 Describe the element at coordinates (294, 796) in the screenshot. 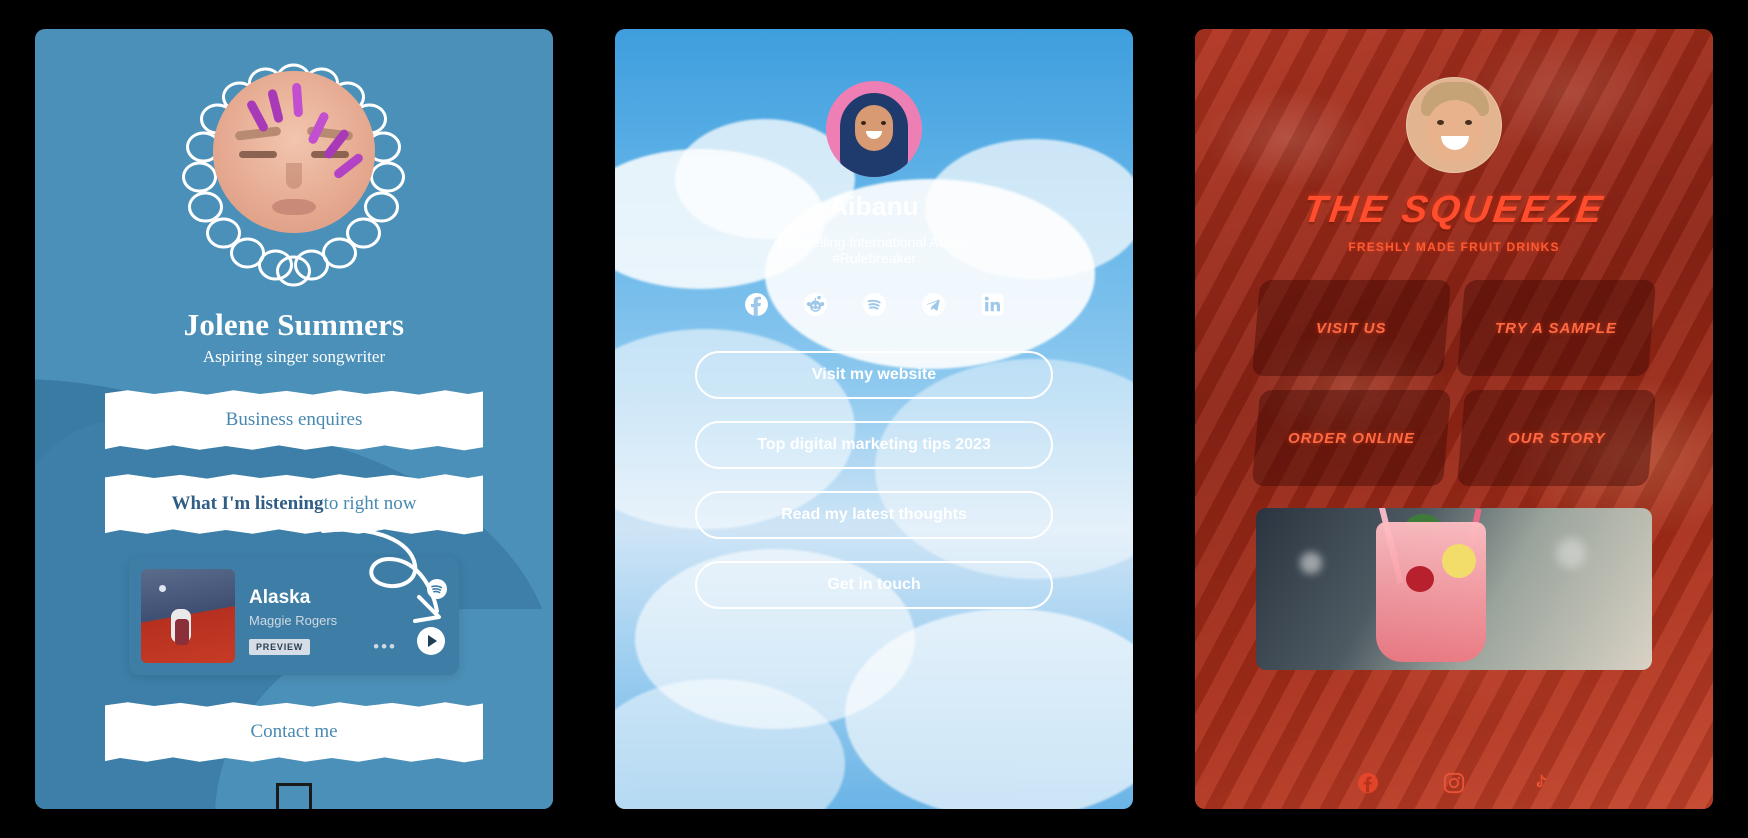

I see `phone-frame-notch` at that location.